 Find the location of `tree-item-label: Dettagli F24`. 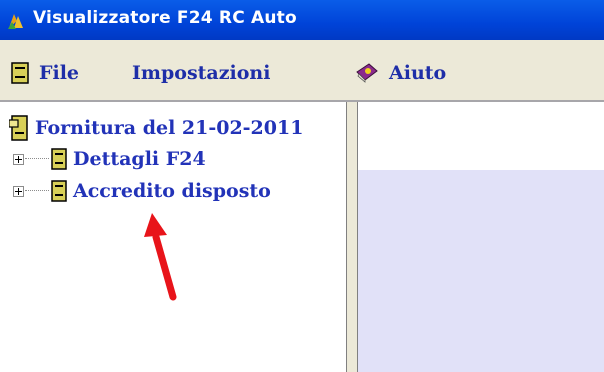

tree-item-label: Dettagli F24 is located at coordinates (139, 159).